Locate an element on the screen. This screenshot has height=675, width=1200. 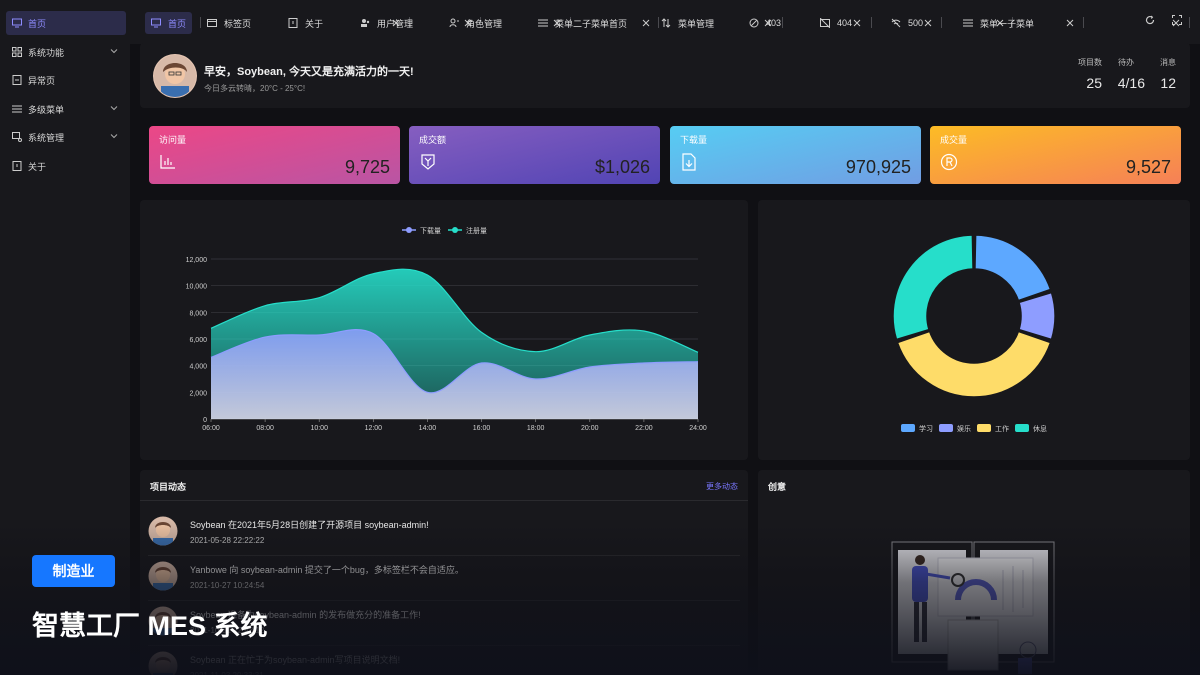
creative-title: 创意 is located at coordinates (777, 487).